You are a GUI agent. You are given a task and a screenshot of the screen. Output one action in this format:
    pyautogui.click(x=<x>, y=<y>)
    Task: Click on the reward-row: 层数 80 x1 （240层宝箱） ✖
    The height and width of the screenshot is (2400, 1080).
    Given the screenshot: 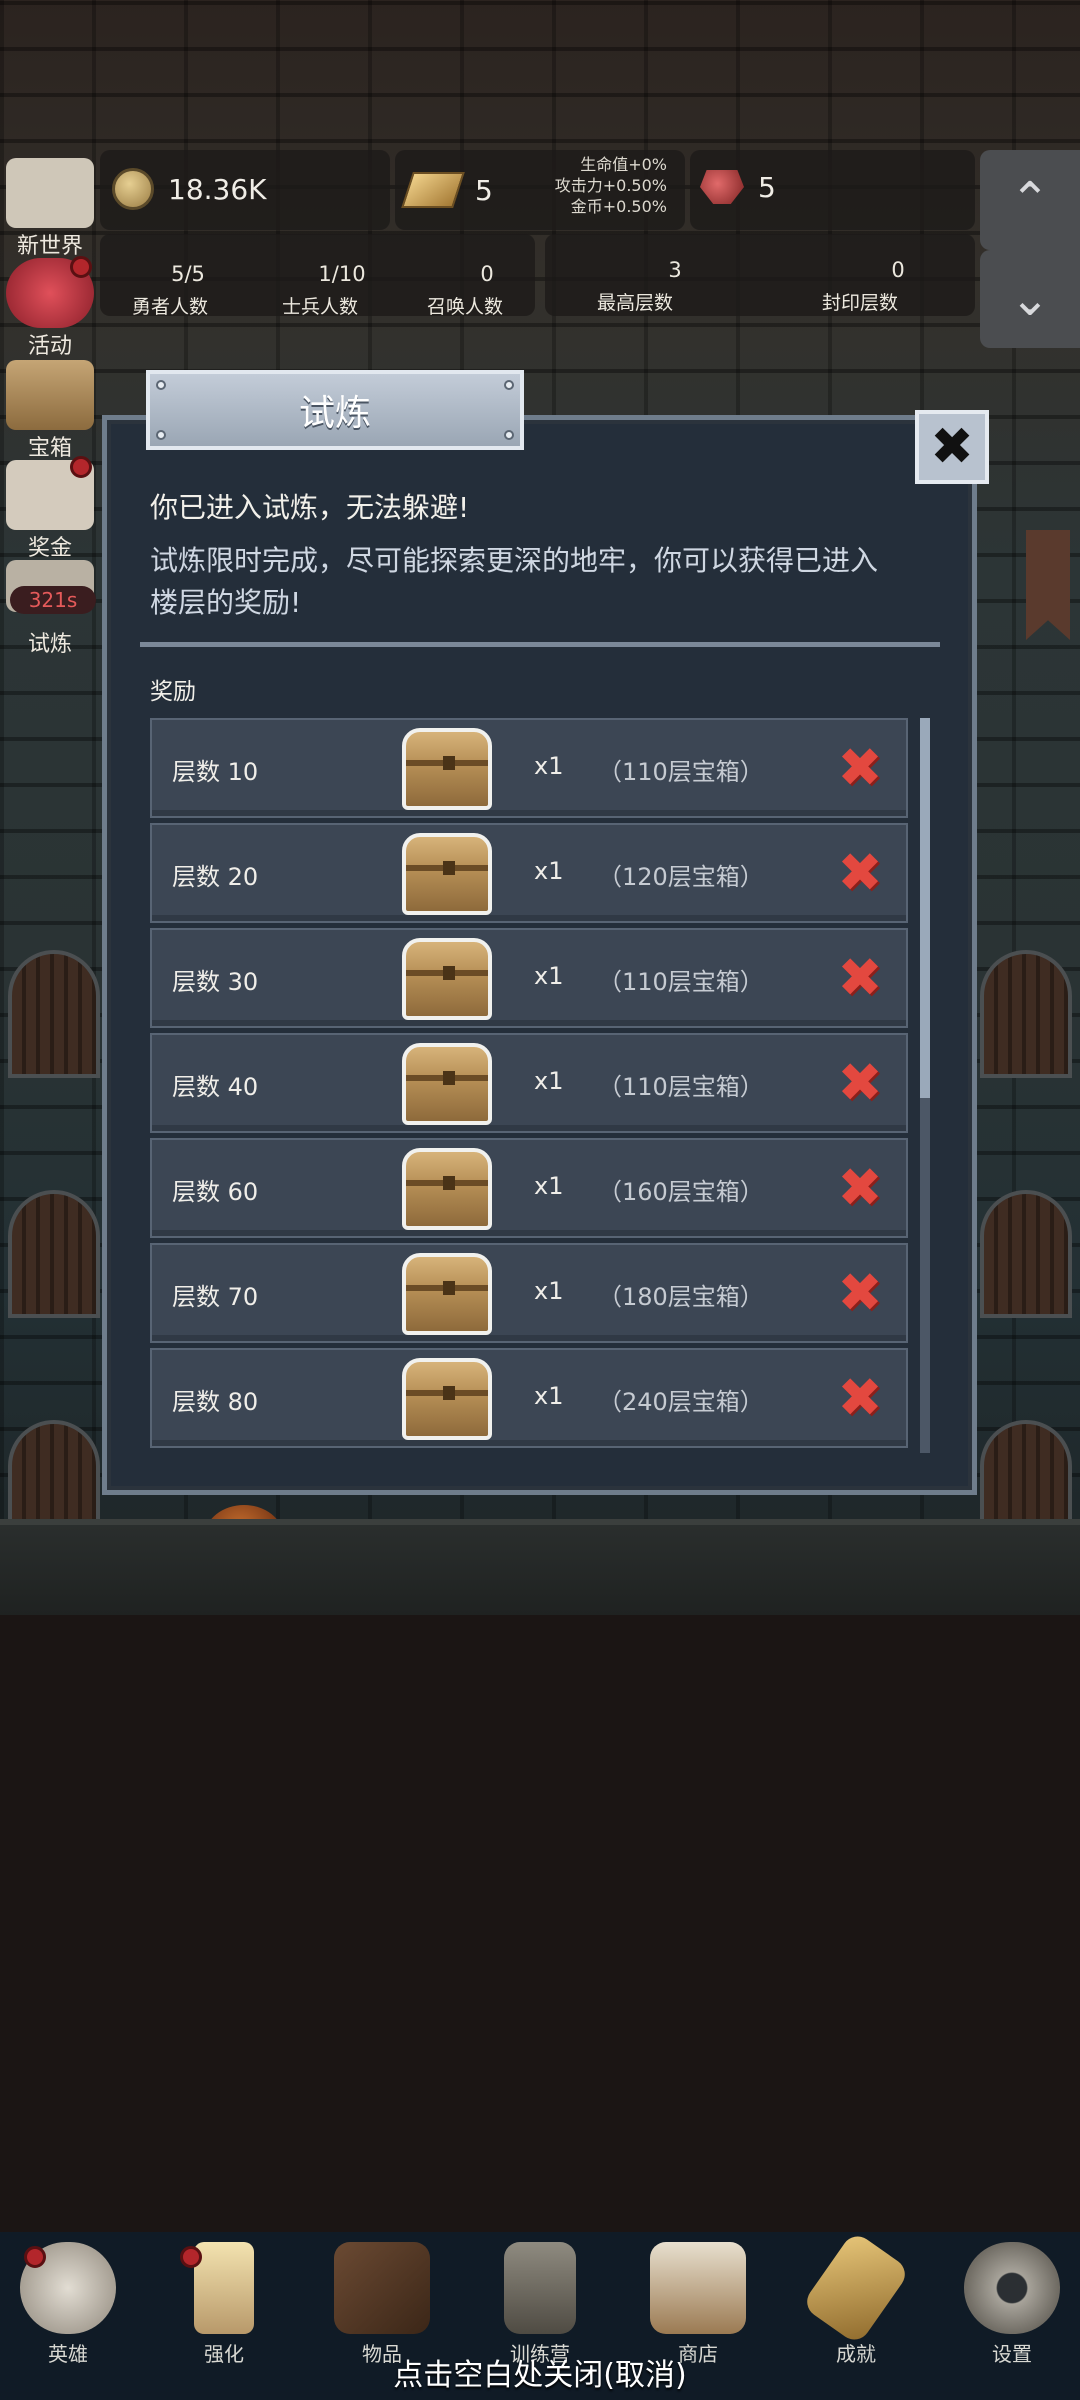 What is the action you would take?
    pyautogui.click(x=529, y=1398)
    